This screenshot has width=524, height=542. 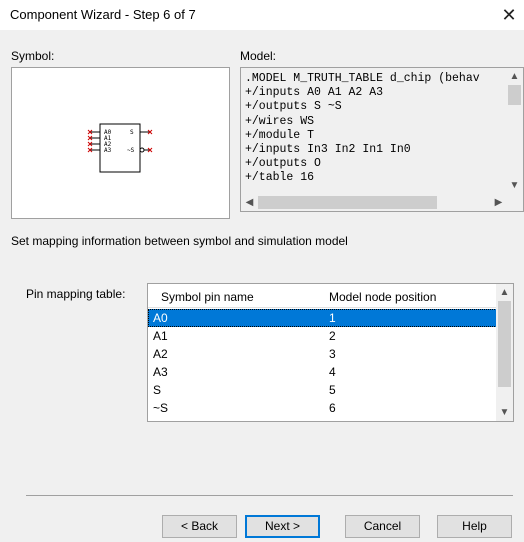 I want to click on column-header-model-node: Model node position, so click(x=382, y=297).